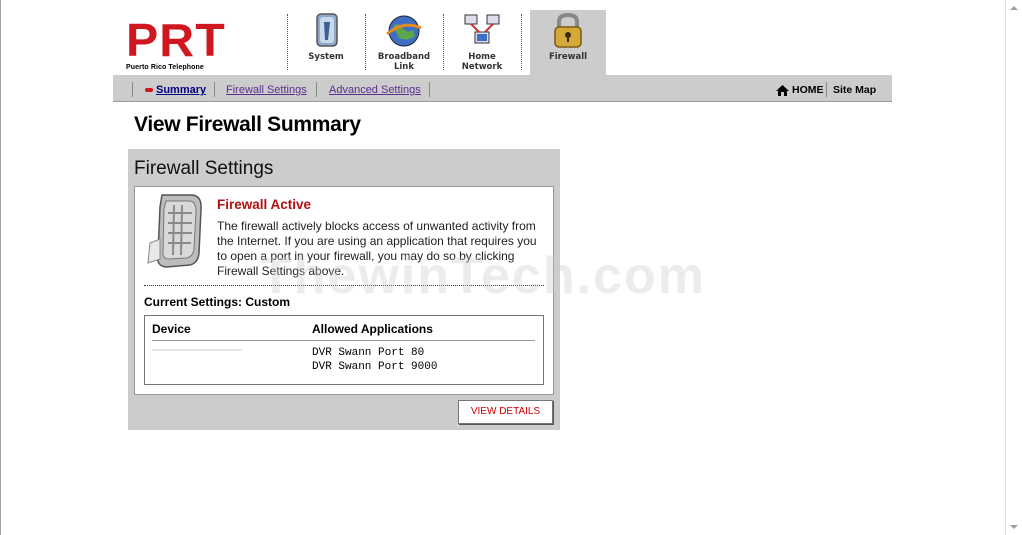 This screenshot has width=1022, height=535. I want to click on scroll-down-arrow-icon, so click(1014, 527).